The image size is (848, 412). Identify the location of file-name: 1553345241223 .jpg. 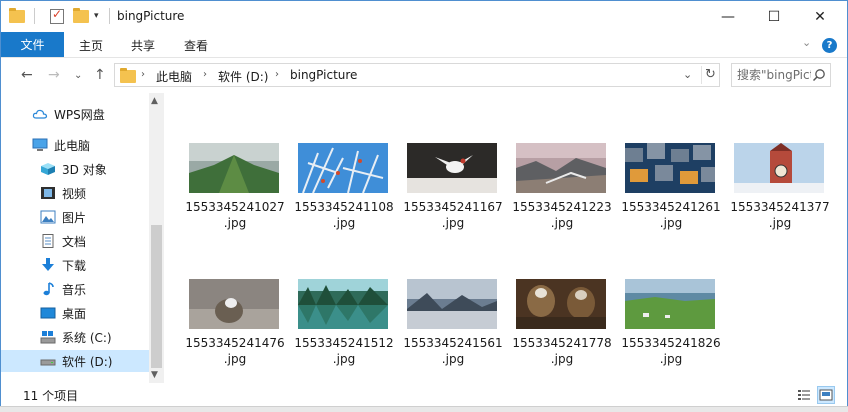
(562, 215).